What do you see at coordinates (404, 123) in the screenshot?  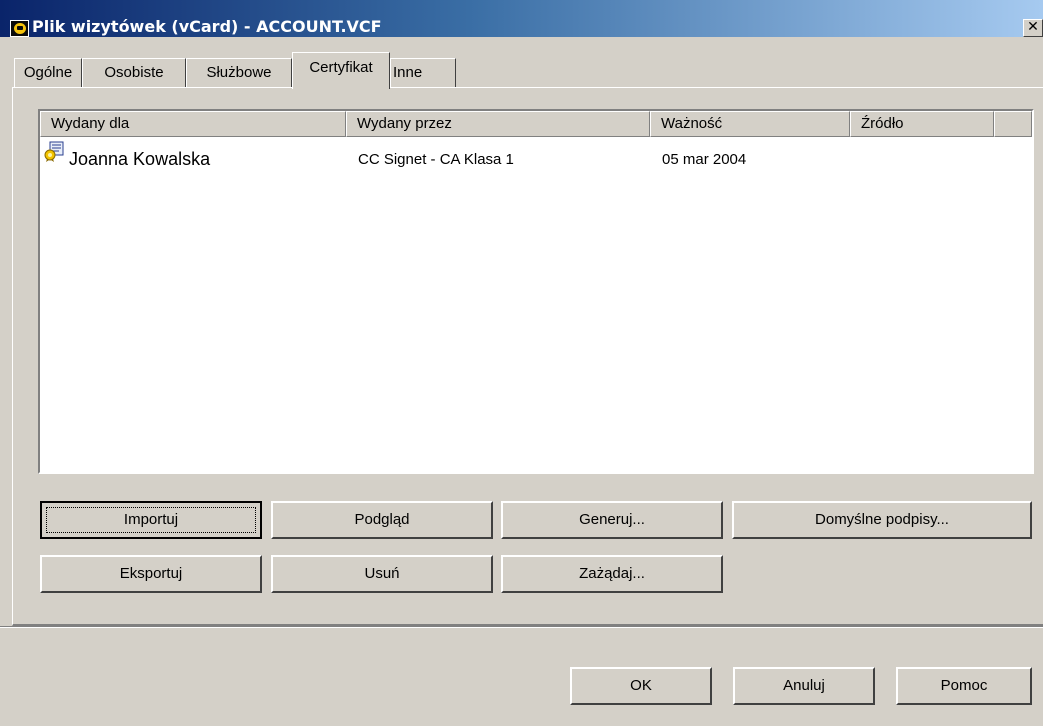 I see `column-label: Wydany przez` at bounding box center [404, 123].